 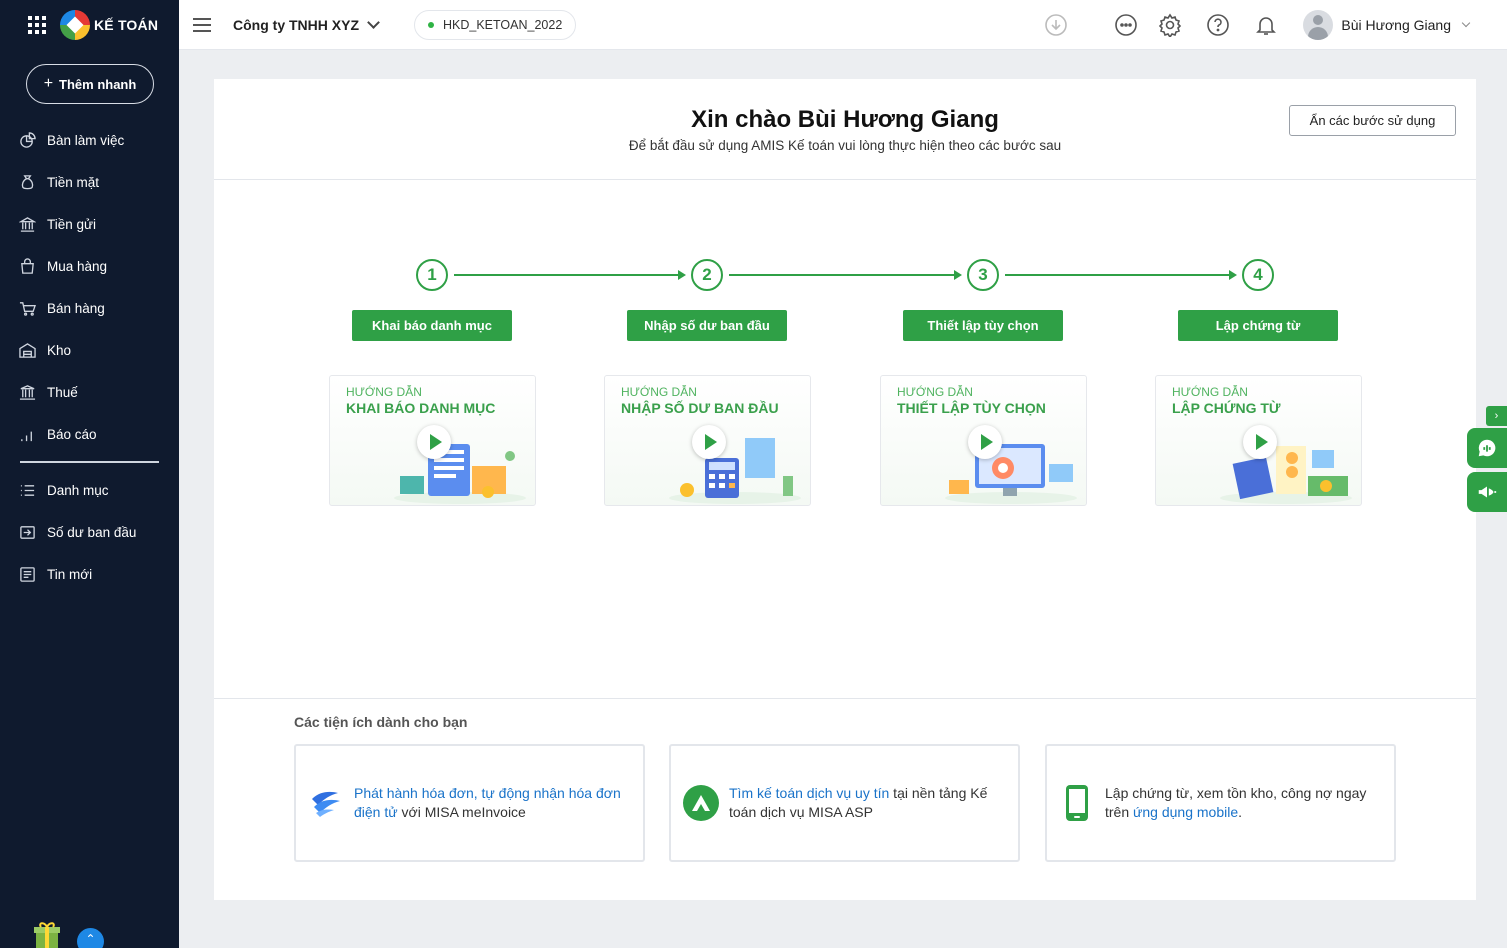 I want to click on sidebar-item-kho: Kho, so click(x=89, y=350).